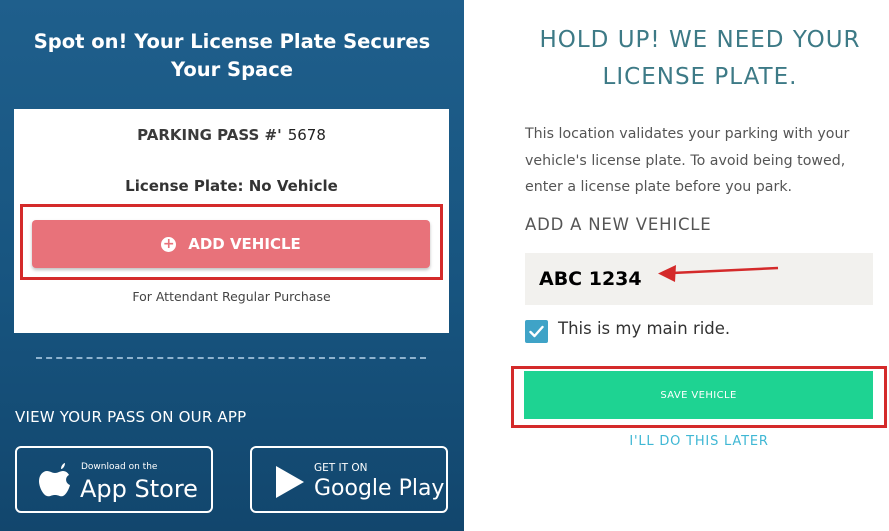 Image resolution: width=889 pixels, height=531 pixels. Describe the element at coordinates (231, 186) in the screenshot. I see `license-plate-status: License Plate: No Vehicle` at that location.